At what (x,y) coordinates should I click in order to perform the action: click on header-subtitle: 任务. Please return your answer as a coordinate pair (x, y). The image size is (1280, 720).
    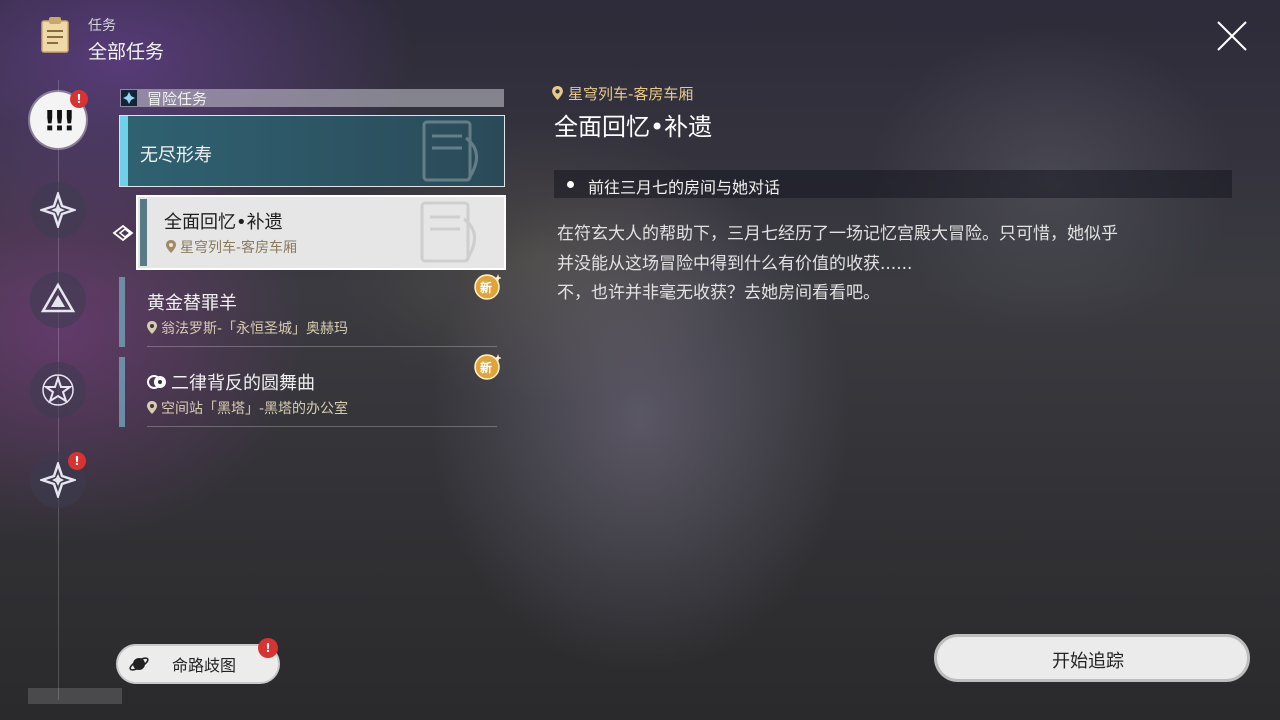
    Looking at the image, I should click on (102, 26).